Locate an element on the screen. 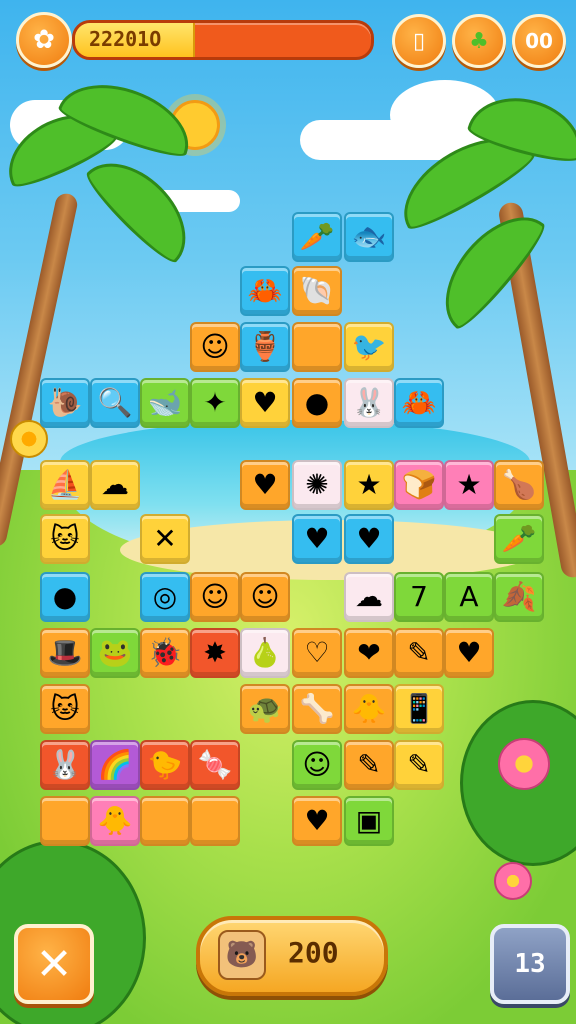  face-tile: ☺ is located at coordinates (215, 597).